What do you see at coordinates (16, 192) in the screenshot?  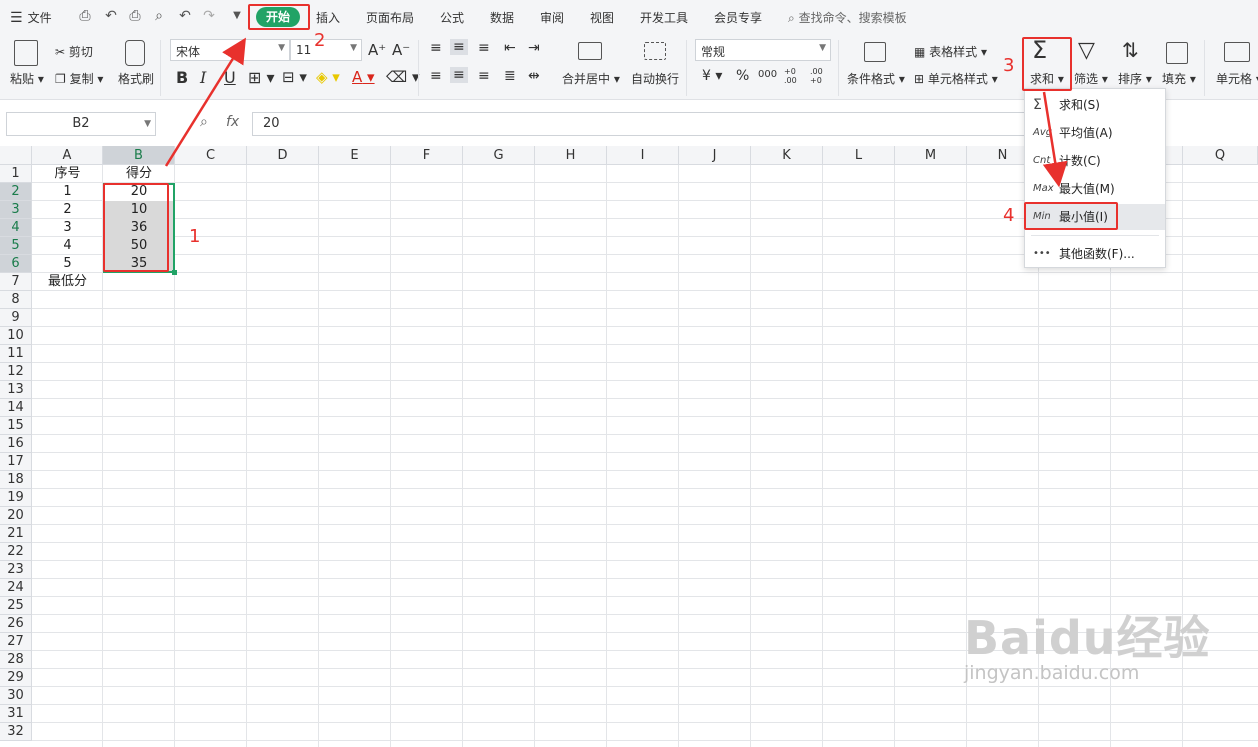 I see `row-header-2: 2` at bounding box center [16, 192].